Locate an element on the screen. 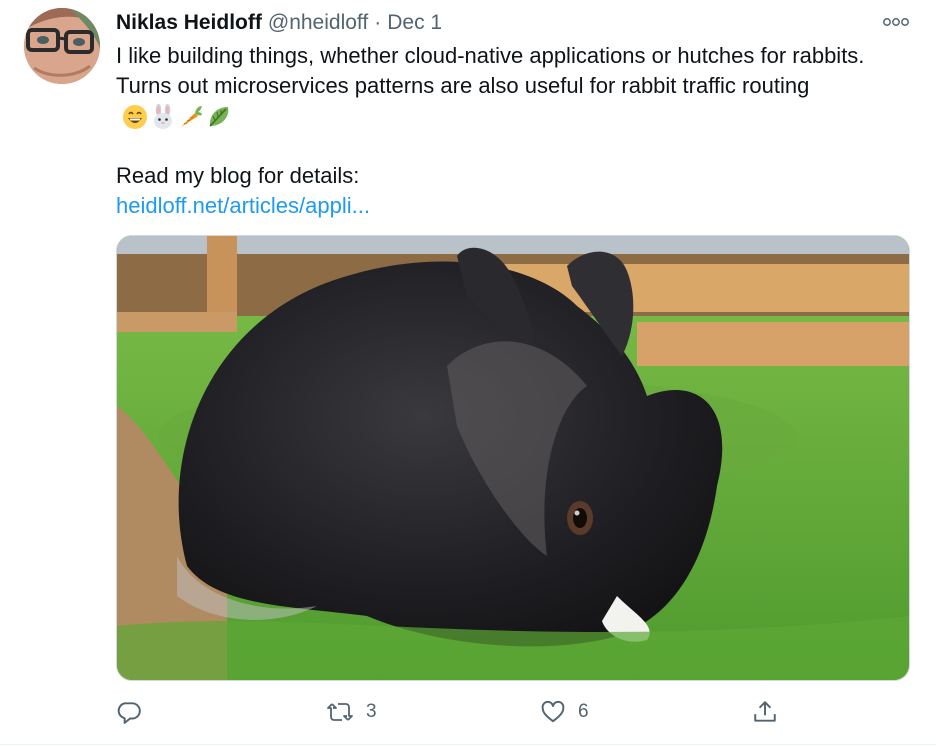  author-avatar is located at coordinates (62, 46).